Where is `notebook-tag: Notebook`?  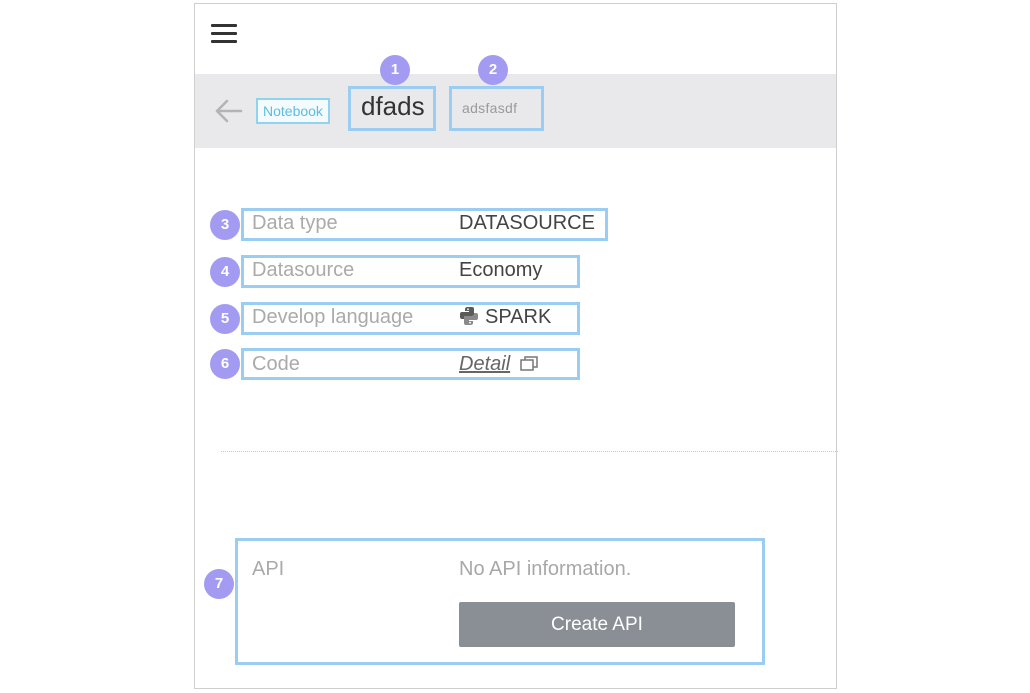 notebook-tag: Notebook is located at coordinates (293, 111).